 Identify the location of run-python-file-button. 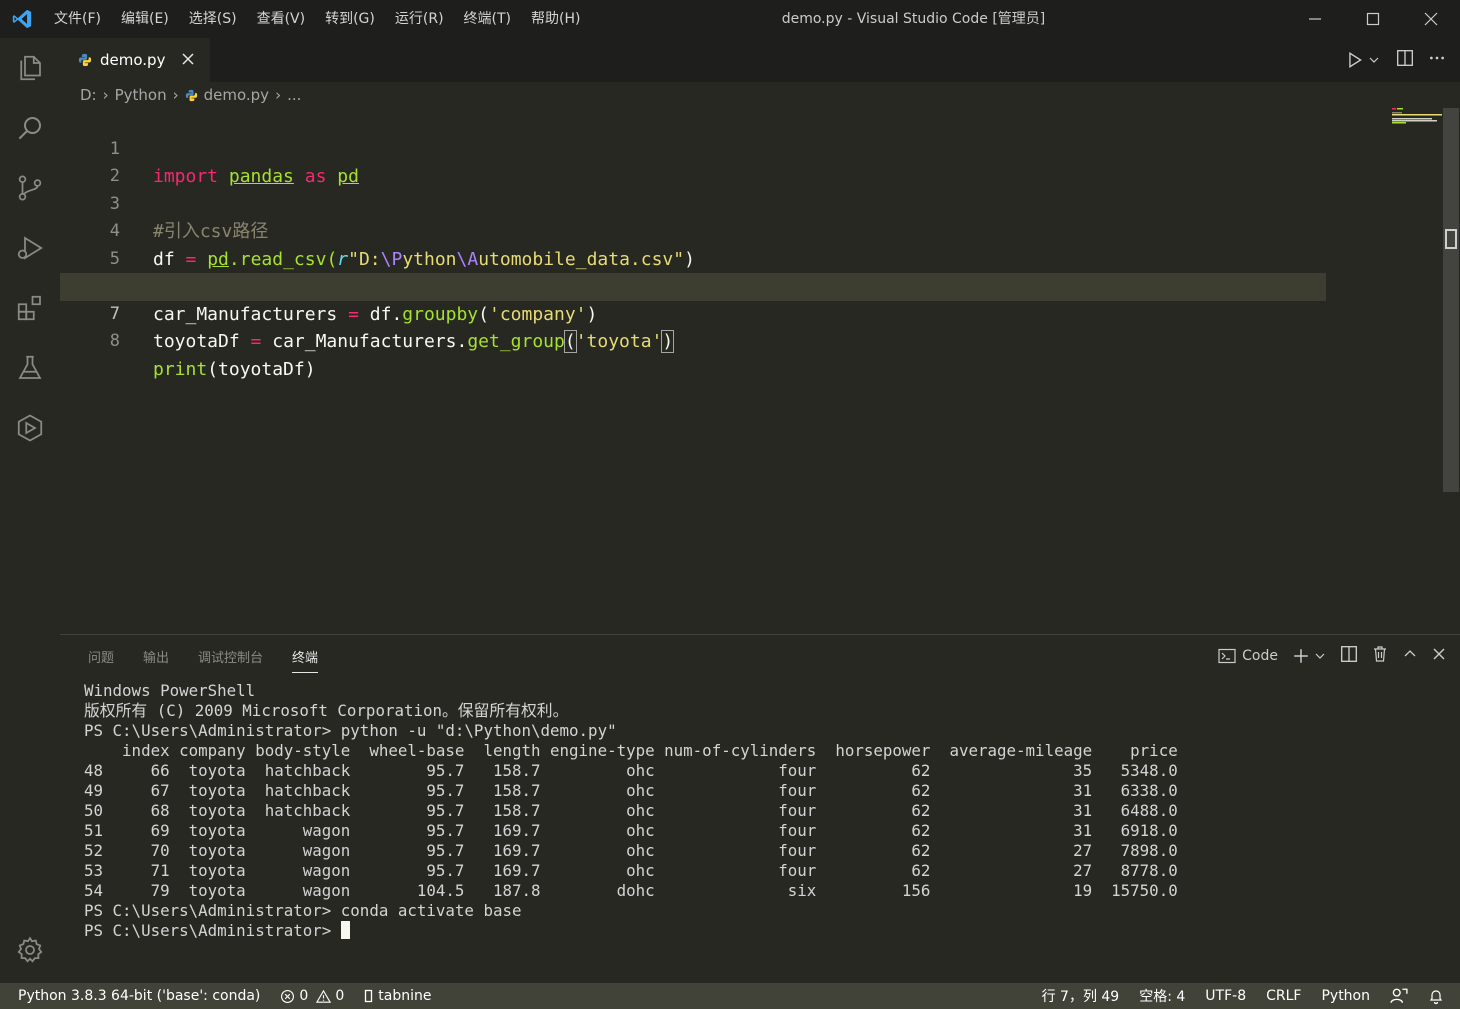
(1363, 60).